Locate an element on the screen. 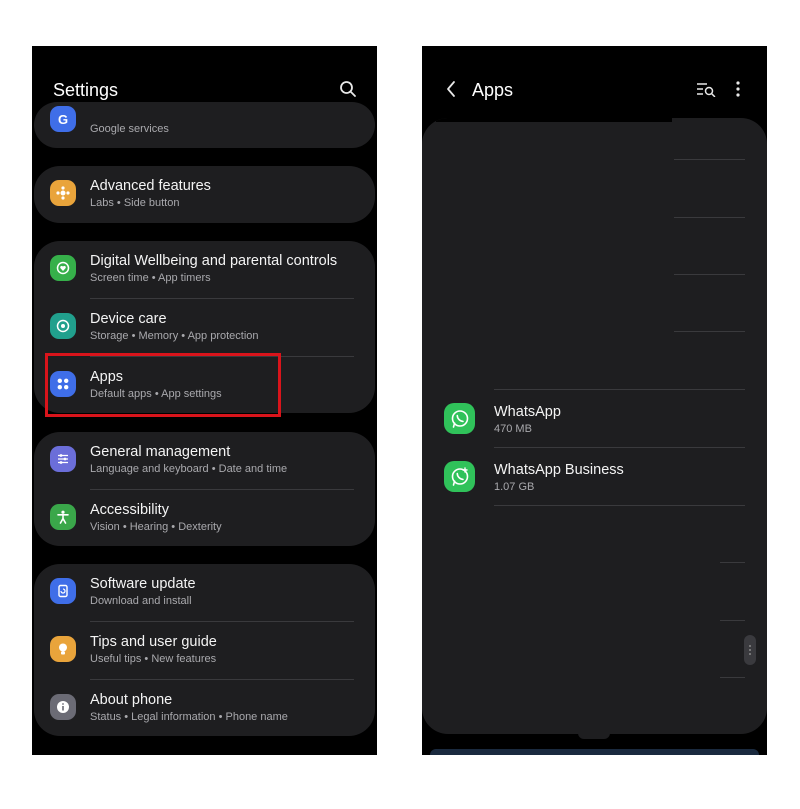  app-row-whatsapp-business: WhatsApp Business 1.07 GB is located at coordinates (594, 476).